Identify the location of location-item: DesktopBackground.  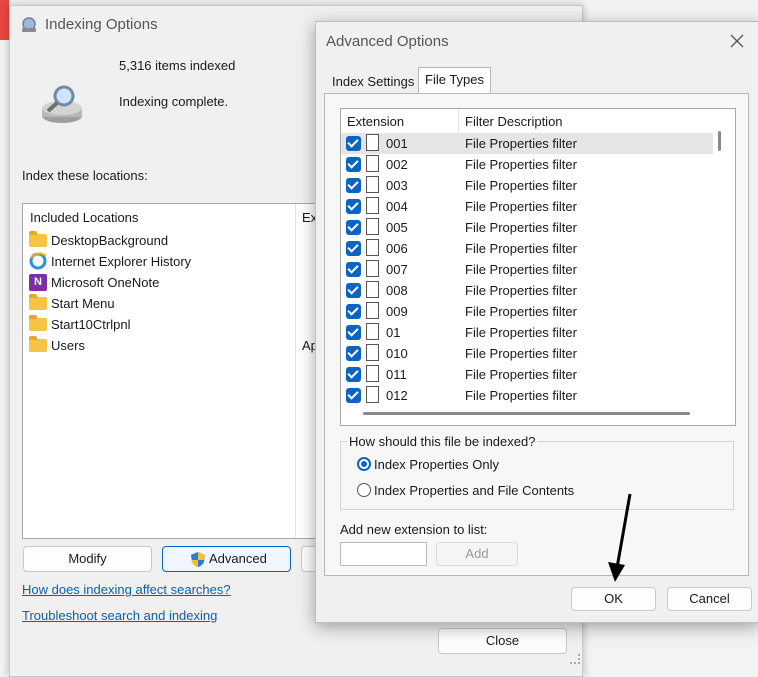
(98, 240).